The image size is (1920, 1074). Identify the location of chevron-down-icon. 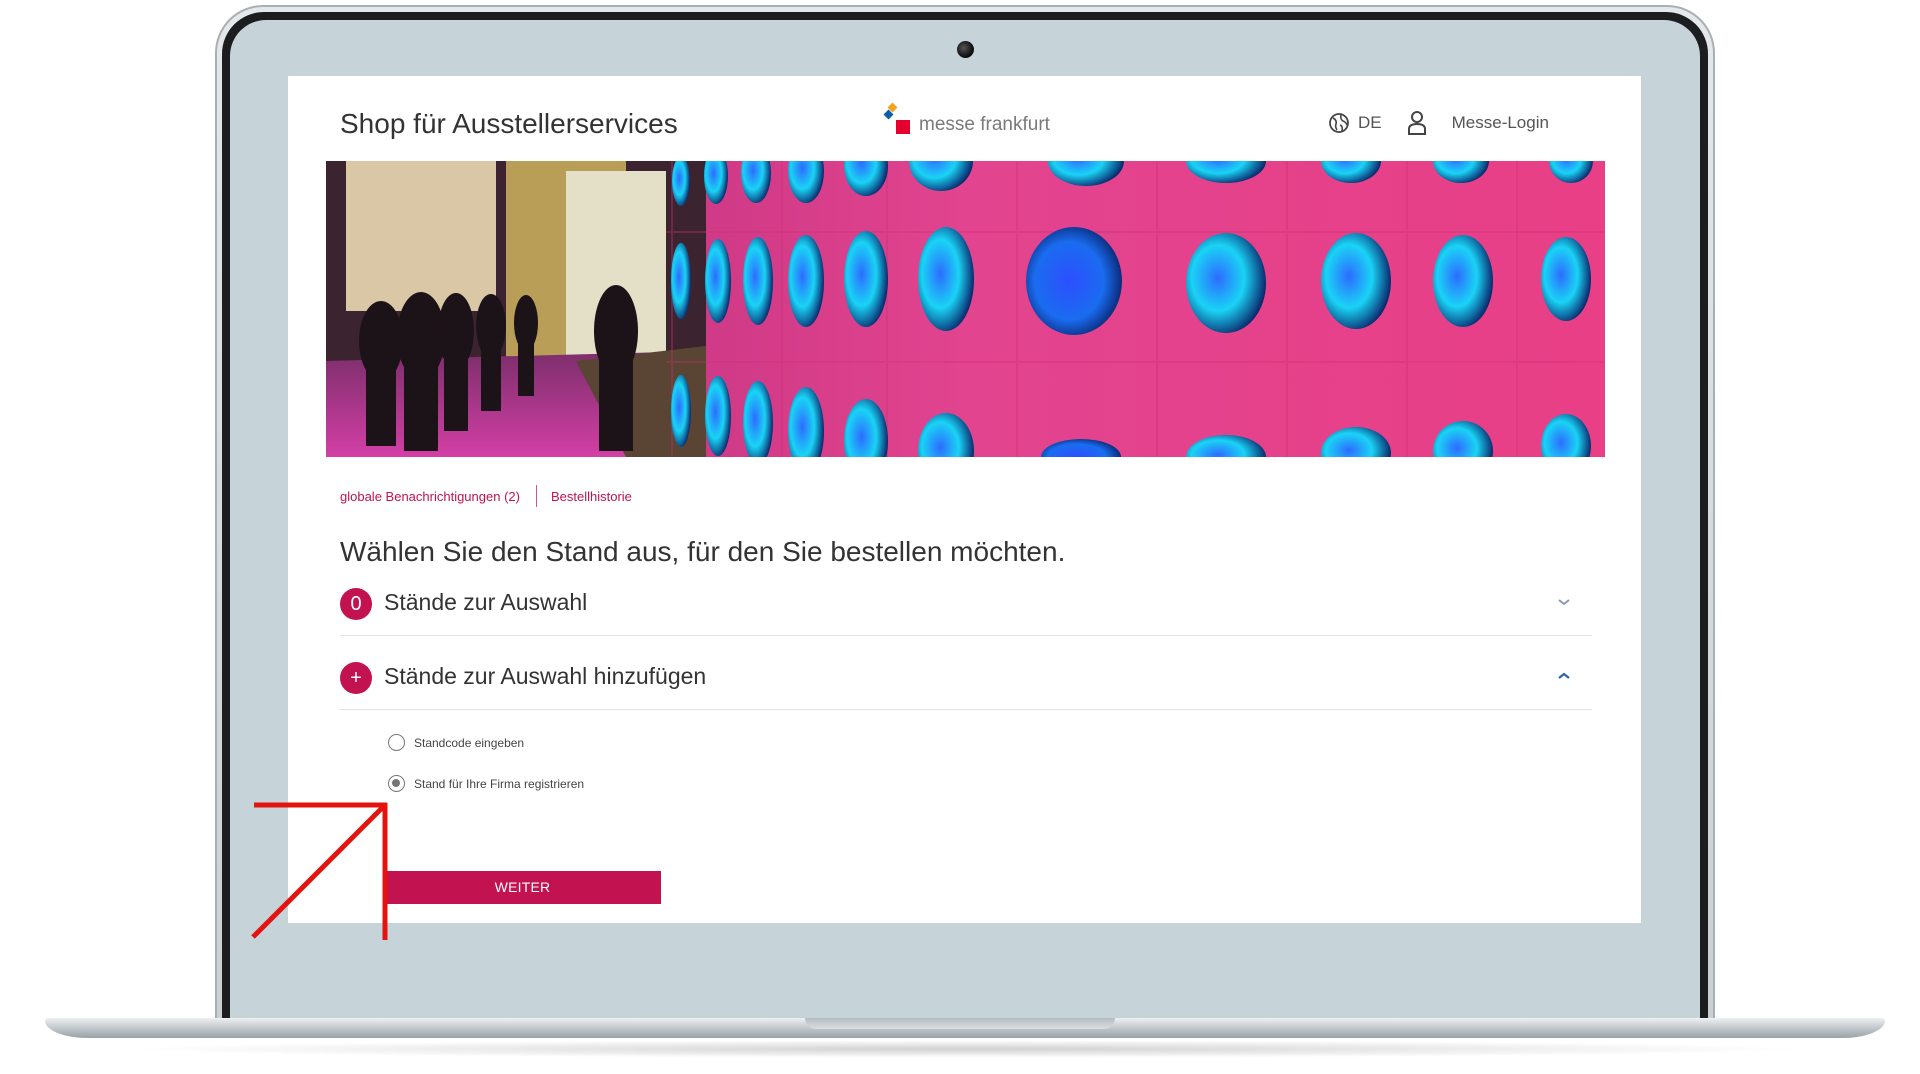
(1564, 602).